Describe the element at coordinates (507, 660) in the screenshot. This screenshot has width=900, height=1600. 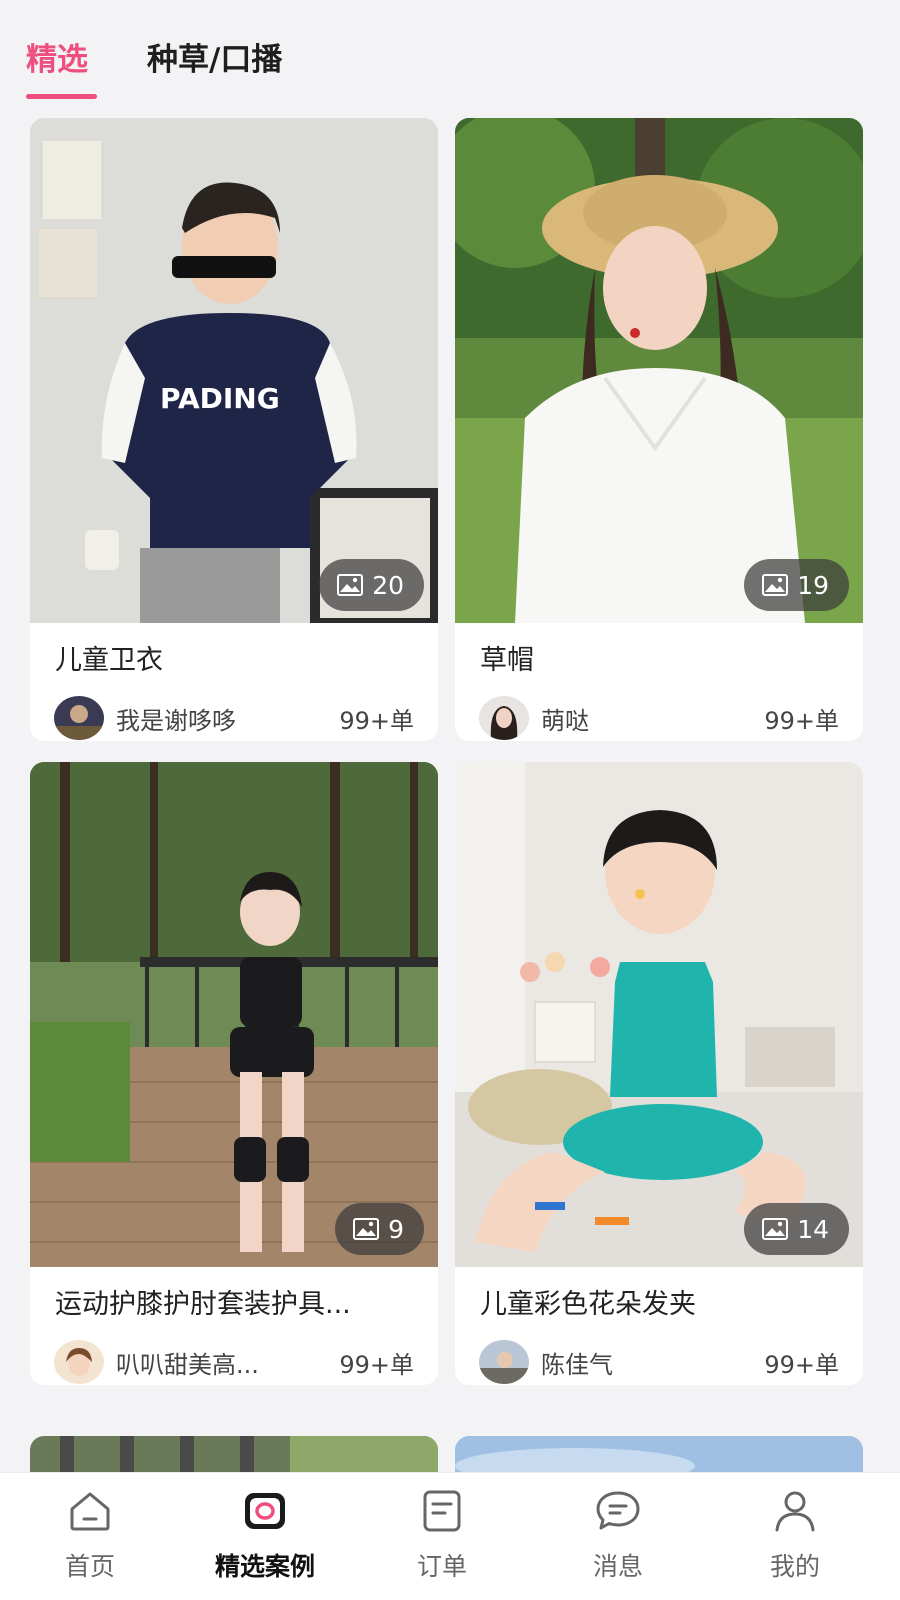
I see `card-title: 草帽` at that location.